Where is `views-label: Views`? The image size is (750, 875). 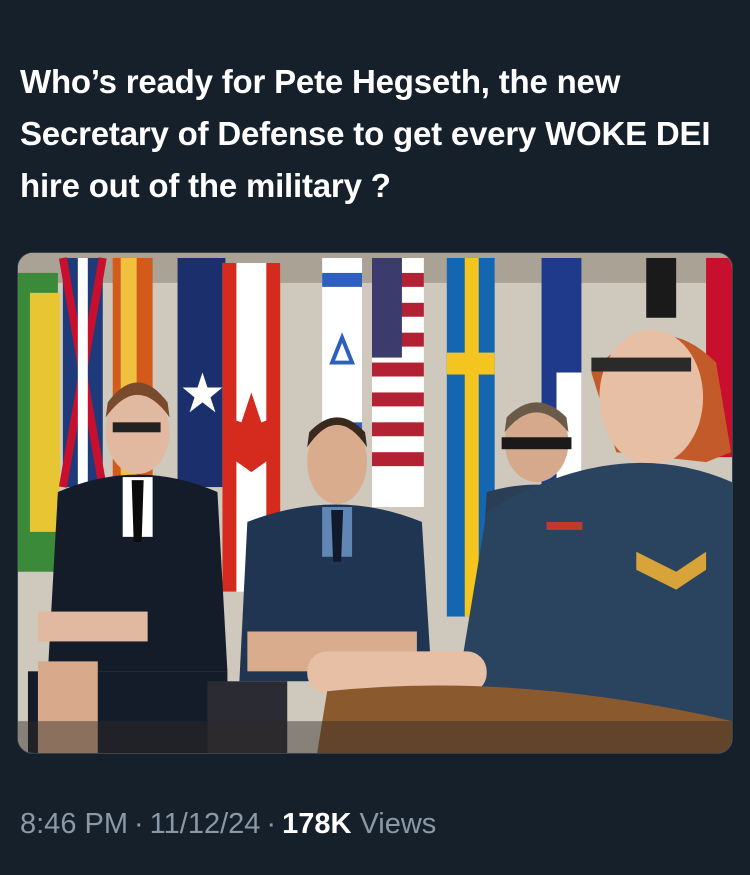 views-label: Views is located at coordinates (398, 824).